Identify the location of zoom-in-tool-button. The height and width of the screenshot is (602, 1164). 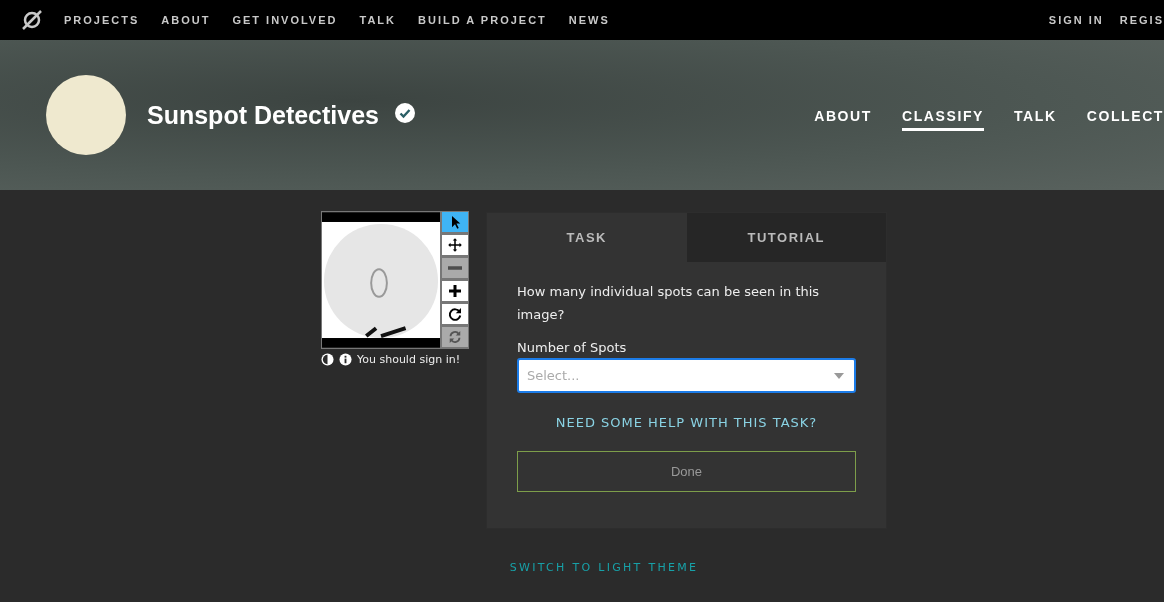
(455, 291).